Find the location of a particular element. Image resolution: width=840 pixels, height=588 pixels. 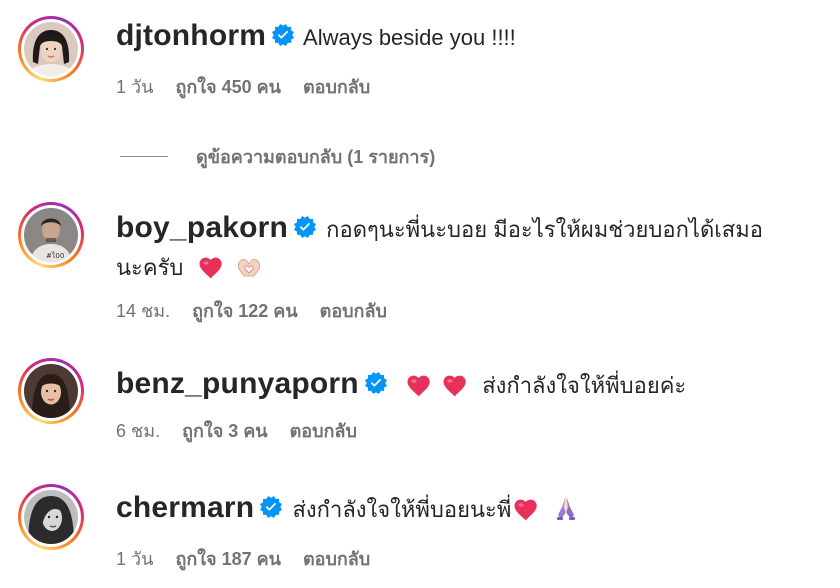

like-count: ถูกใจ 122 คน is located at coordinates (245, 310).